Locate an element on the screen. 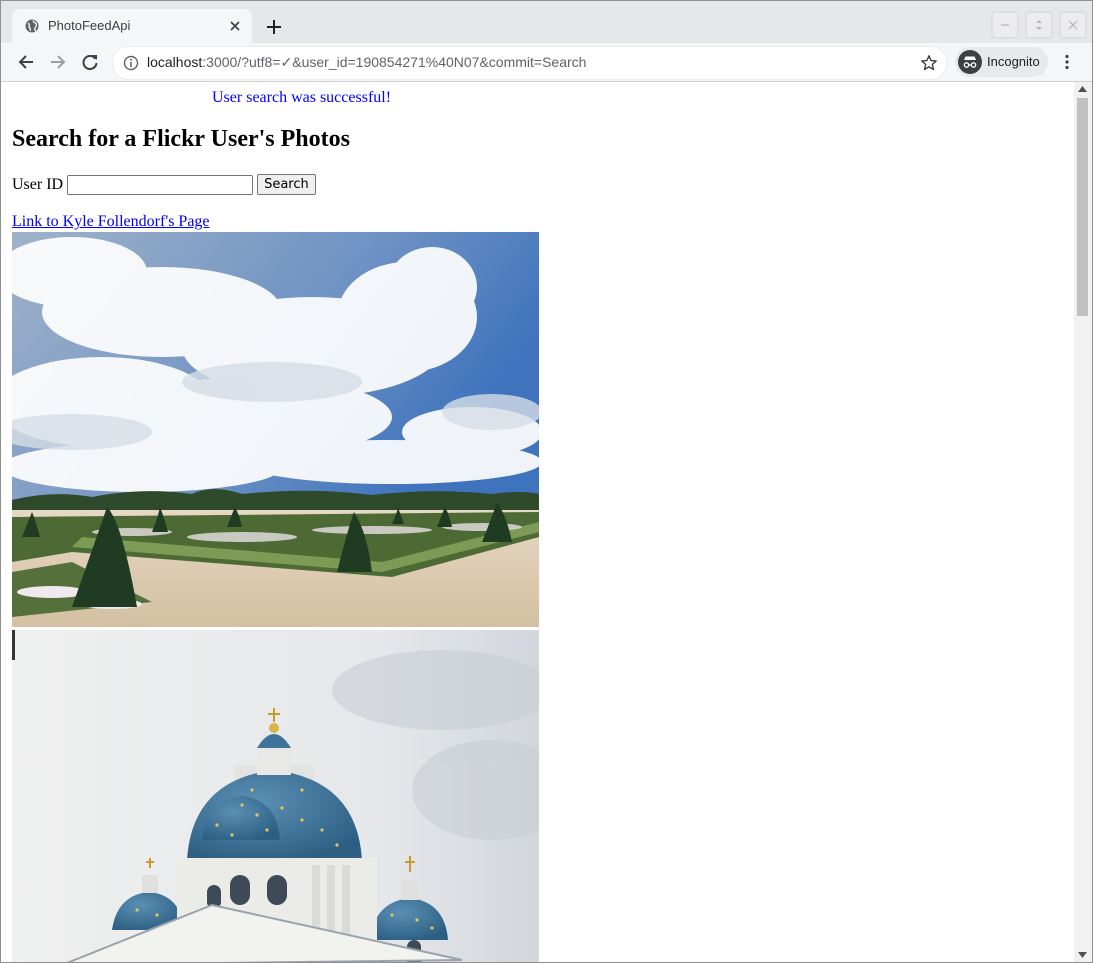 This screenshot has height=963, width=1093. star-icon is located at coordinates (929, 63).